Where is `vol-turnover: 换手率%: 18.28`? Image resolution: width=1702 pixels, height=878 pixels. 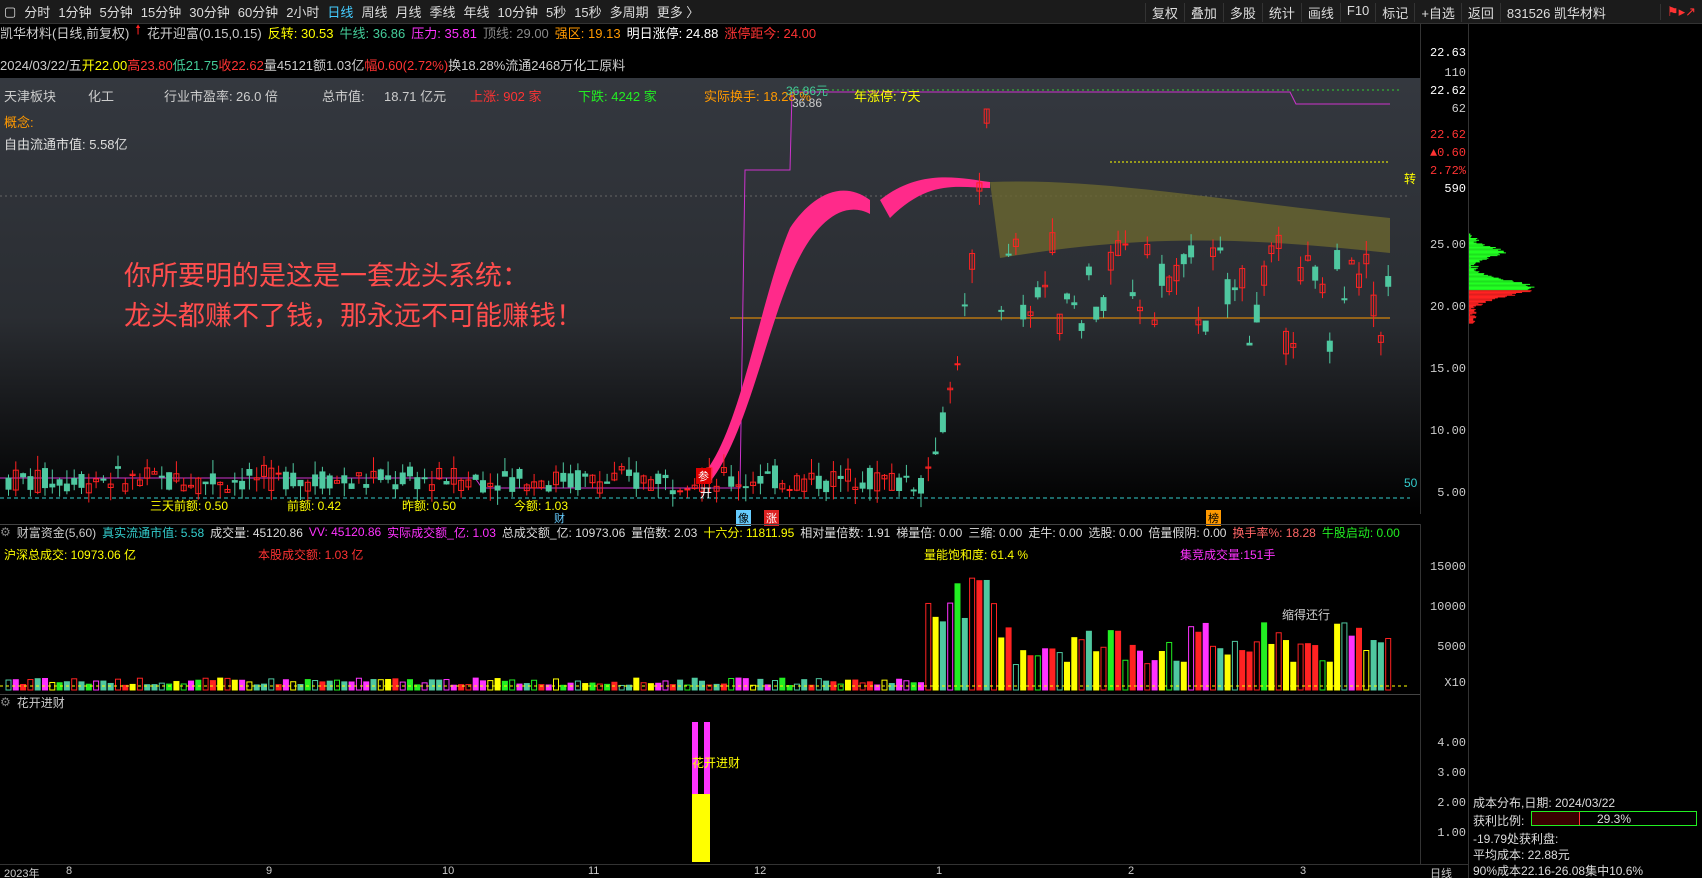
vol-turnover: 换手率%: 18.28 is located at coordinates (1274, 532).